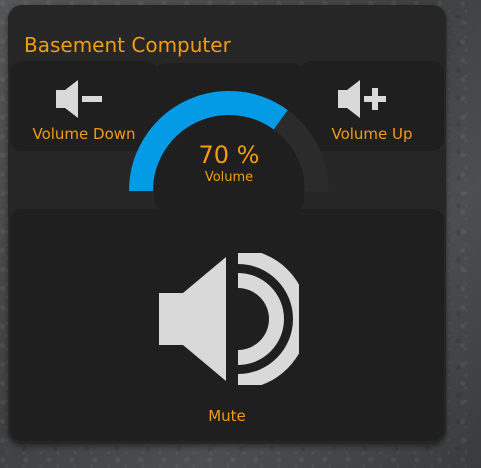 The width and height of the screenshot is (481, 468). Describe the element at coordinates (362, 99) in the screenshot. I see `volume-up-icon` at that location.